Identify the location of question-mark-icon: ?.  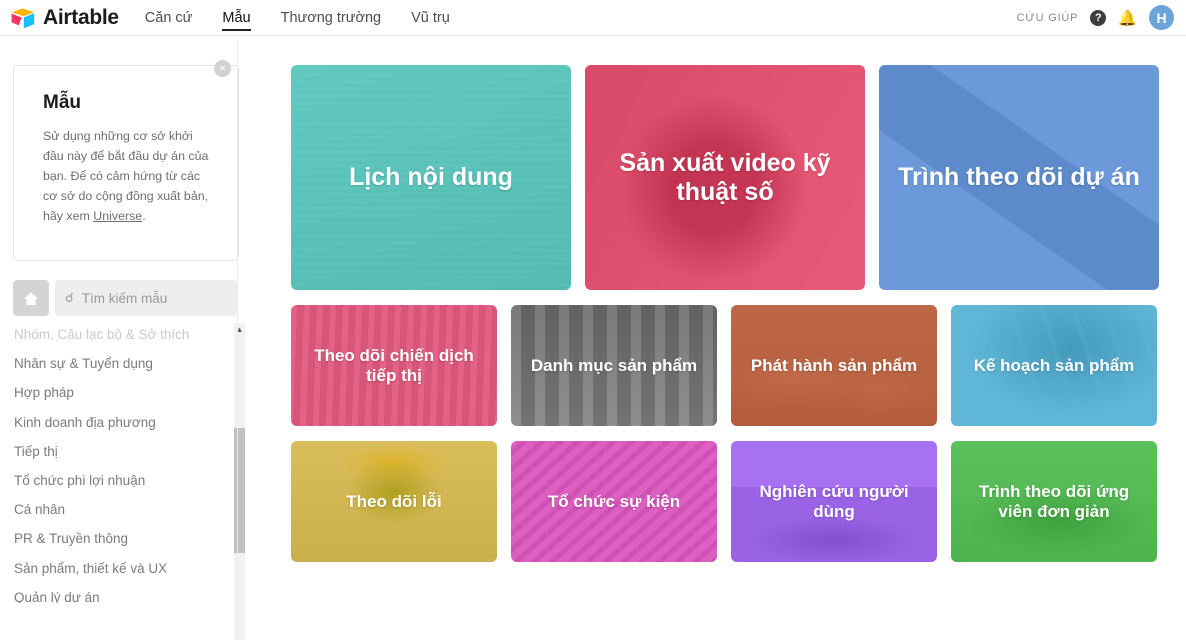
(1098, 17).